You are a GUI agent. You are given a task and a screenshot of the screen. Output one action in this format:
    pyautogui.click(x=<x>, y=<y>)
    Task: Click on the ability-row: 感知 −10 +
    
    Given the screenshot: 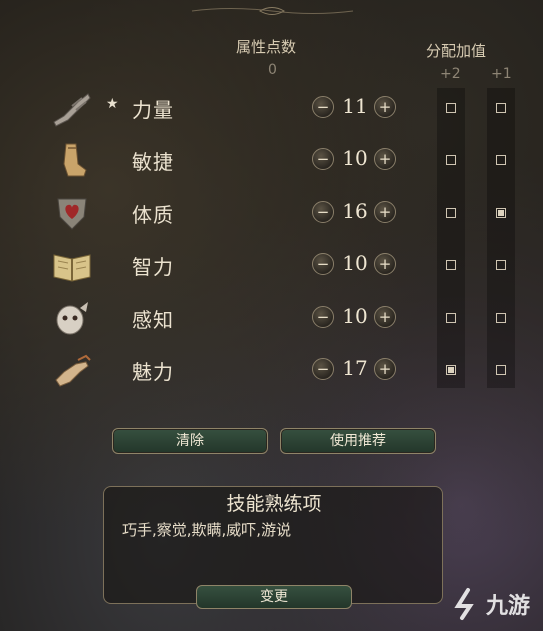 What is the action you would take?
    pyautogui.click(x=271, y=320)
    